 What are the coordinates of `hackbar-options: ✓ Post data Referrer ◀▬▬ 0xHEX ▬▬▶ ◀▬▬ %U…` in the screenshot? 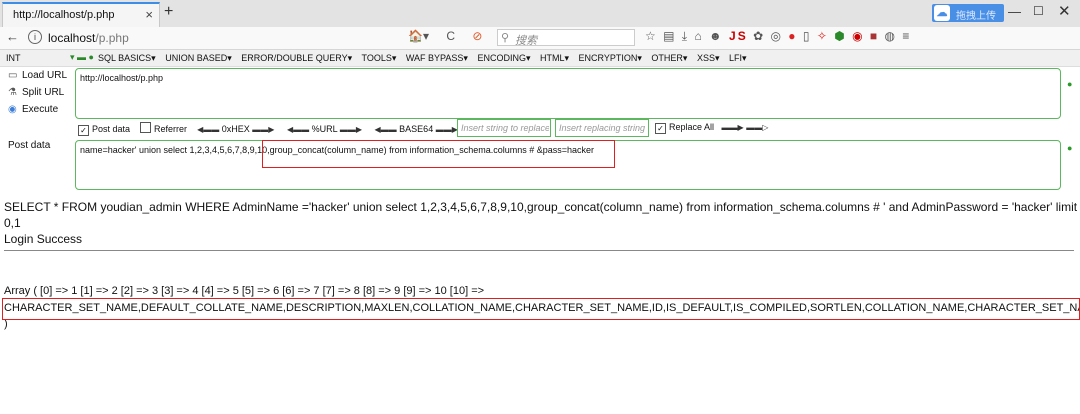 It's located at (268, 129).